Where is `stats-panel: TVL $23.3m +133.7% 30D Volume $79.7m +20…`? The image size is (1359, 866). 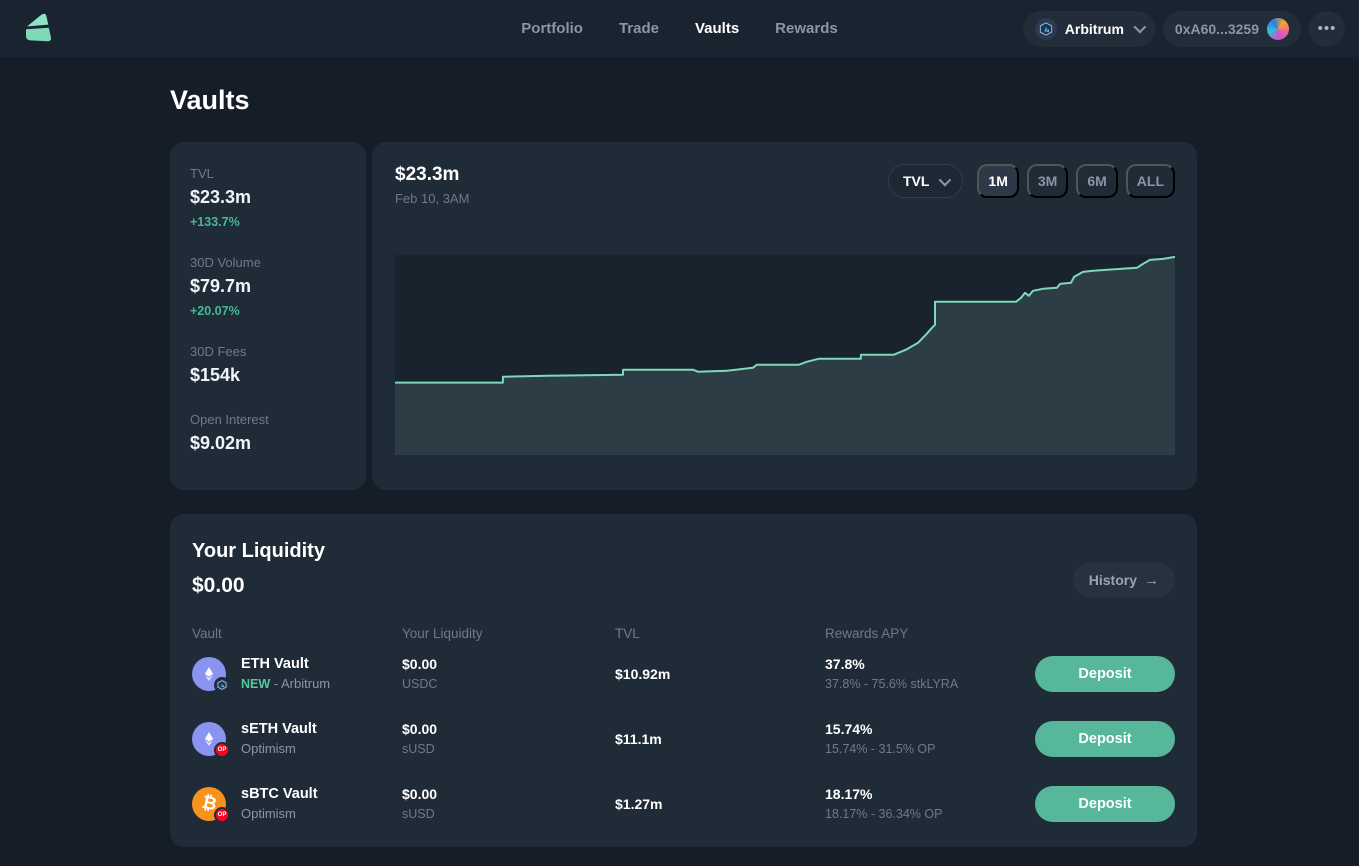 stats-panel: TVL $23.3m +133.7% 30D Volume $79.7m +20… is located at coordinates (268, 316).